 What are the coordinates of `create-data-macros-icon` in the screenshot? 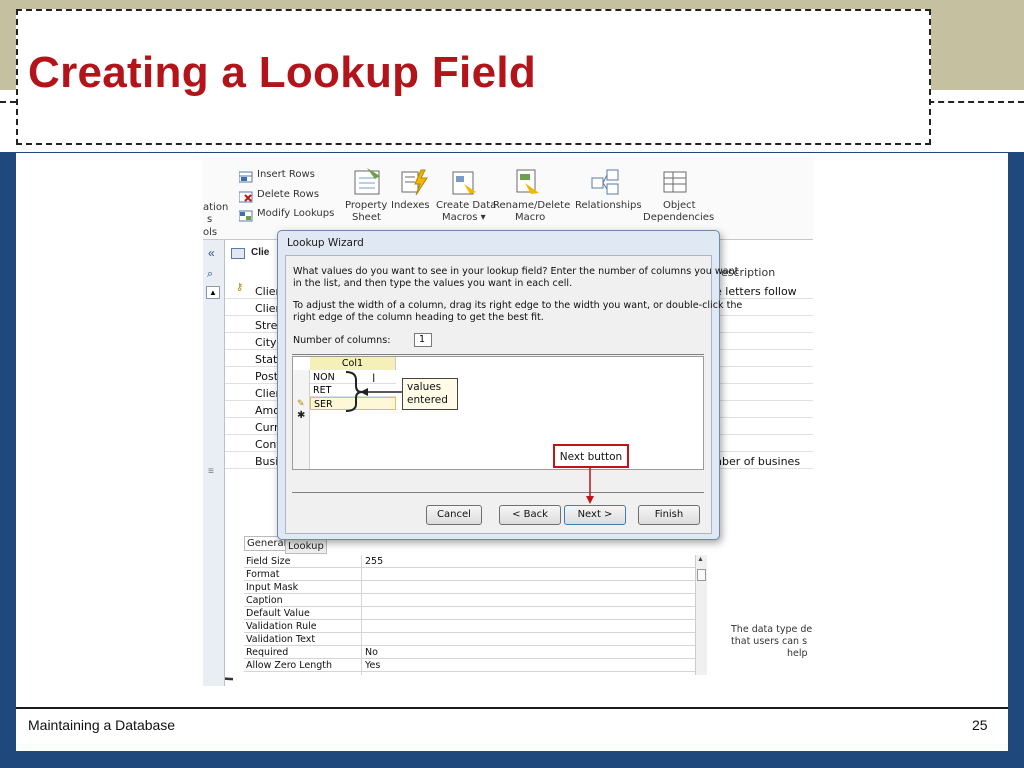 It's located at (465, 182).